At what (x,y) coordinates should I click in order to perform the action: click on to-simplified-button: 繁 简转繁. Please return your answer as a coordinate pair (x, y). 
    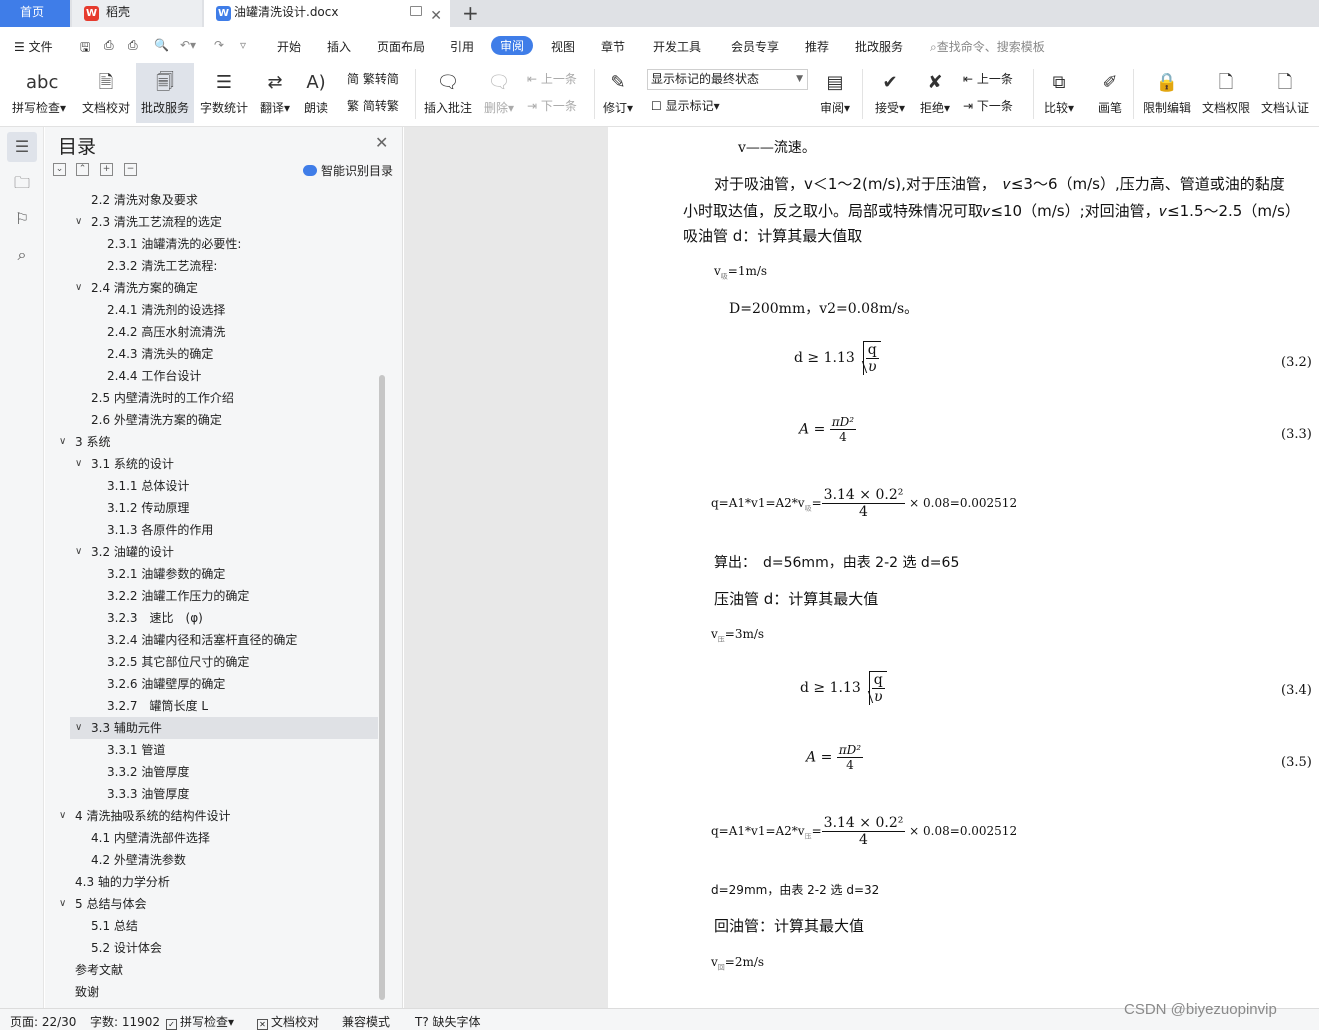
    Looking at the image, I should click on (373, 105).